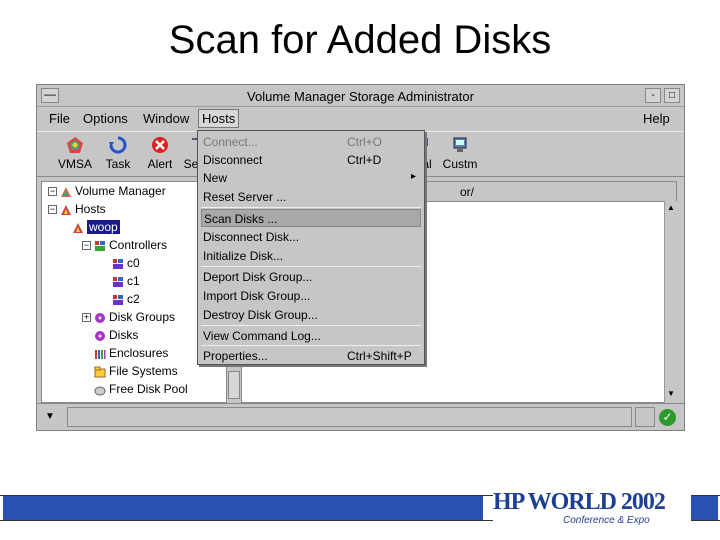  What do you see at coordinates (243, 508) in the screenshot?
I see `footer-blue-band-left` at bounding box center [243, 508].